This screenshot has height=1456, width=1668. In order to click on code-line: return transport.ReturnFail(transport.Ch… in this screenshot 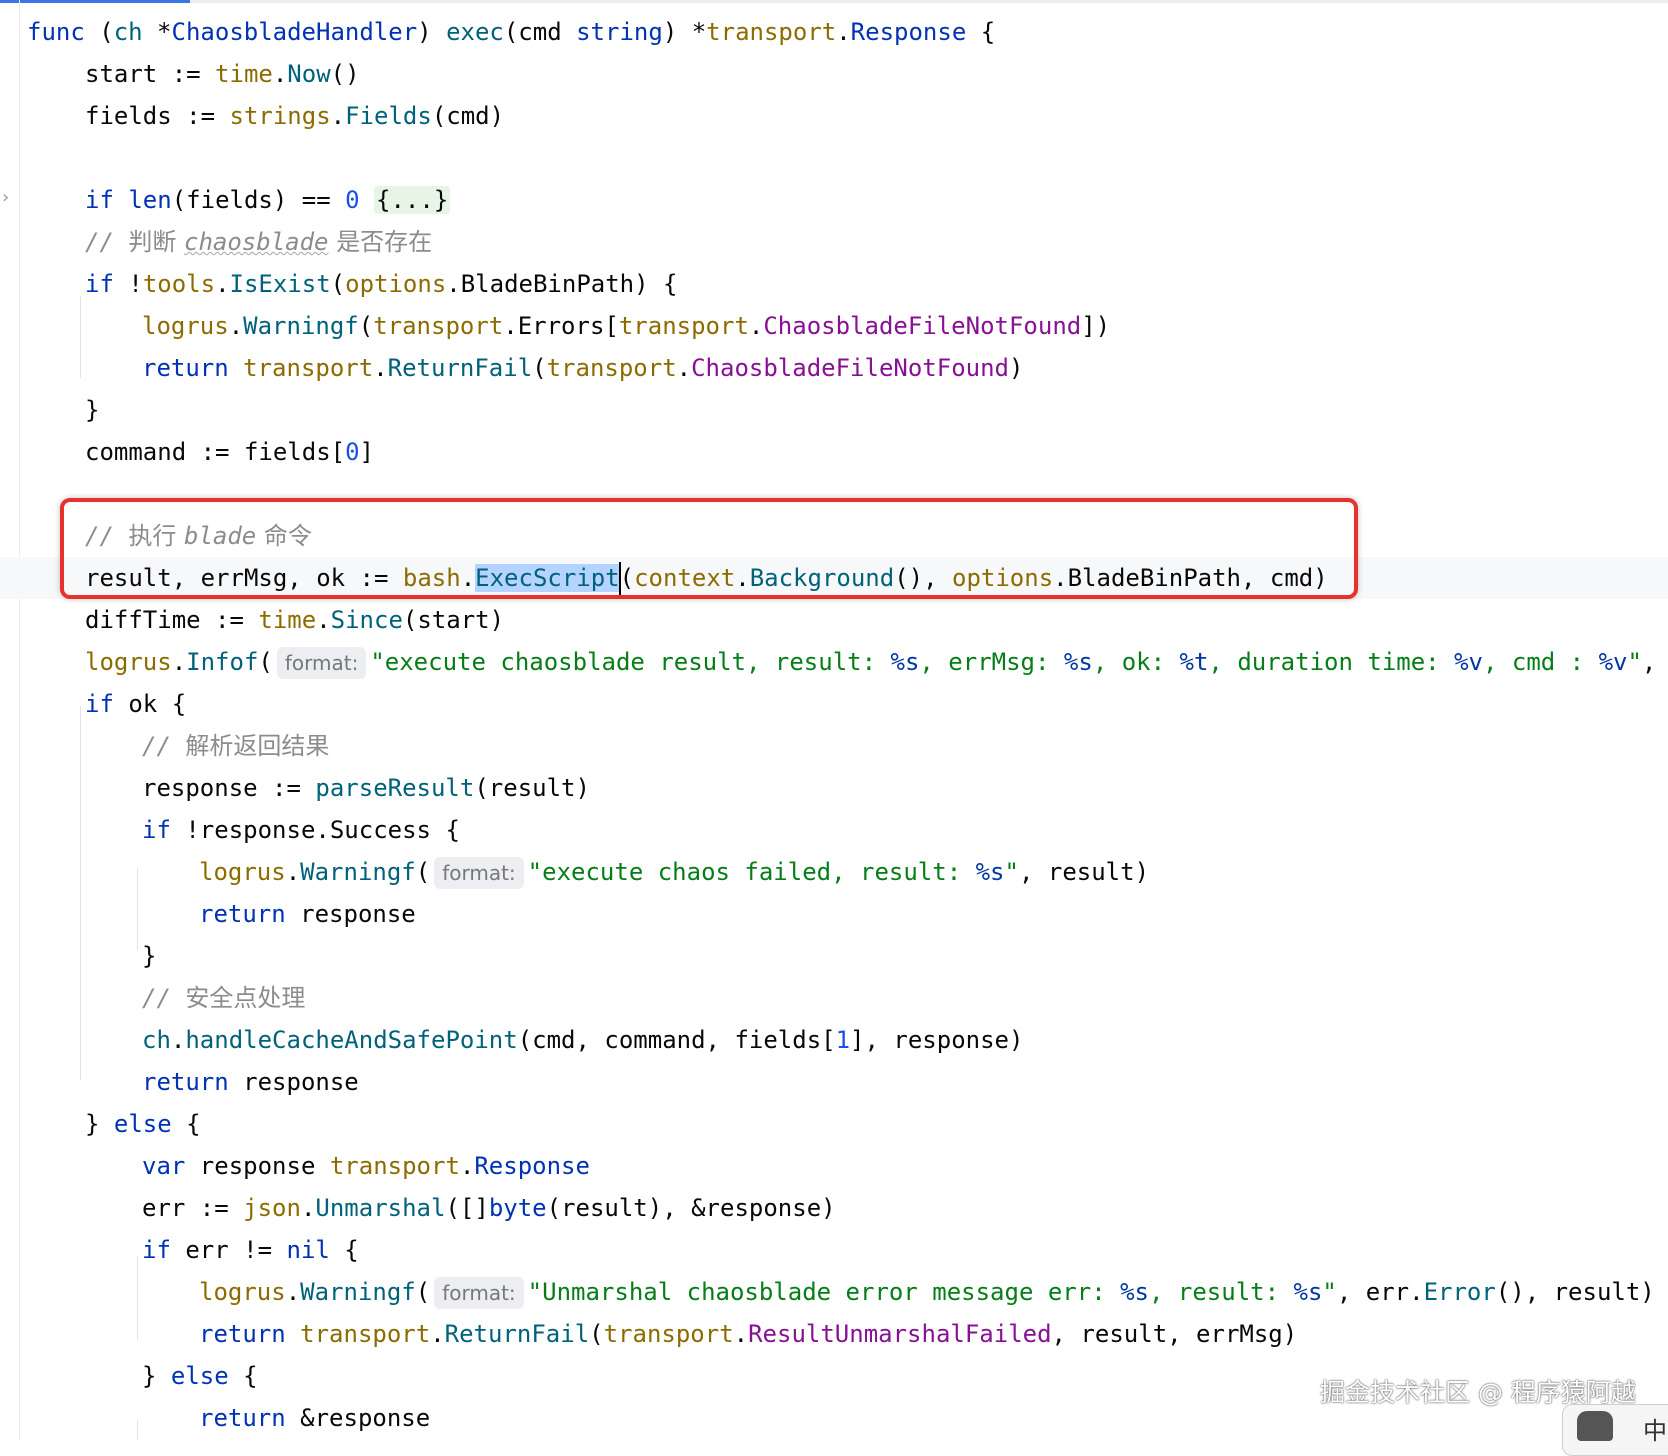, I will do `click(582, 368)`.